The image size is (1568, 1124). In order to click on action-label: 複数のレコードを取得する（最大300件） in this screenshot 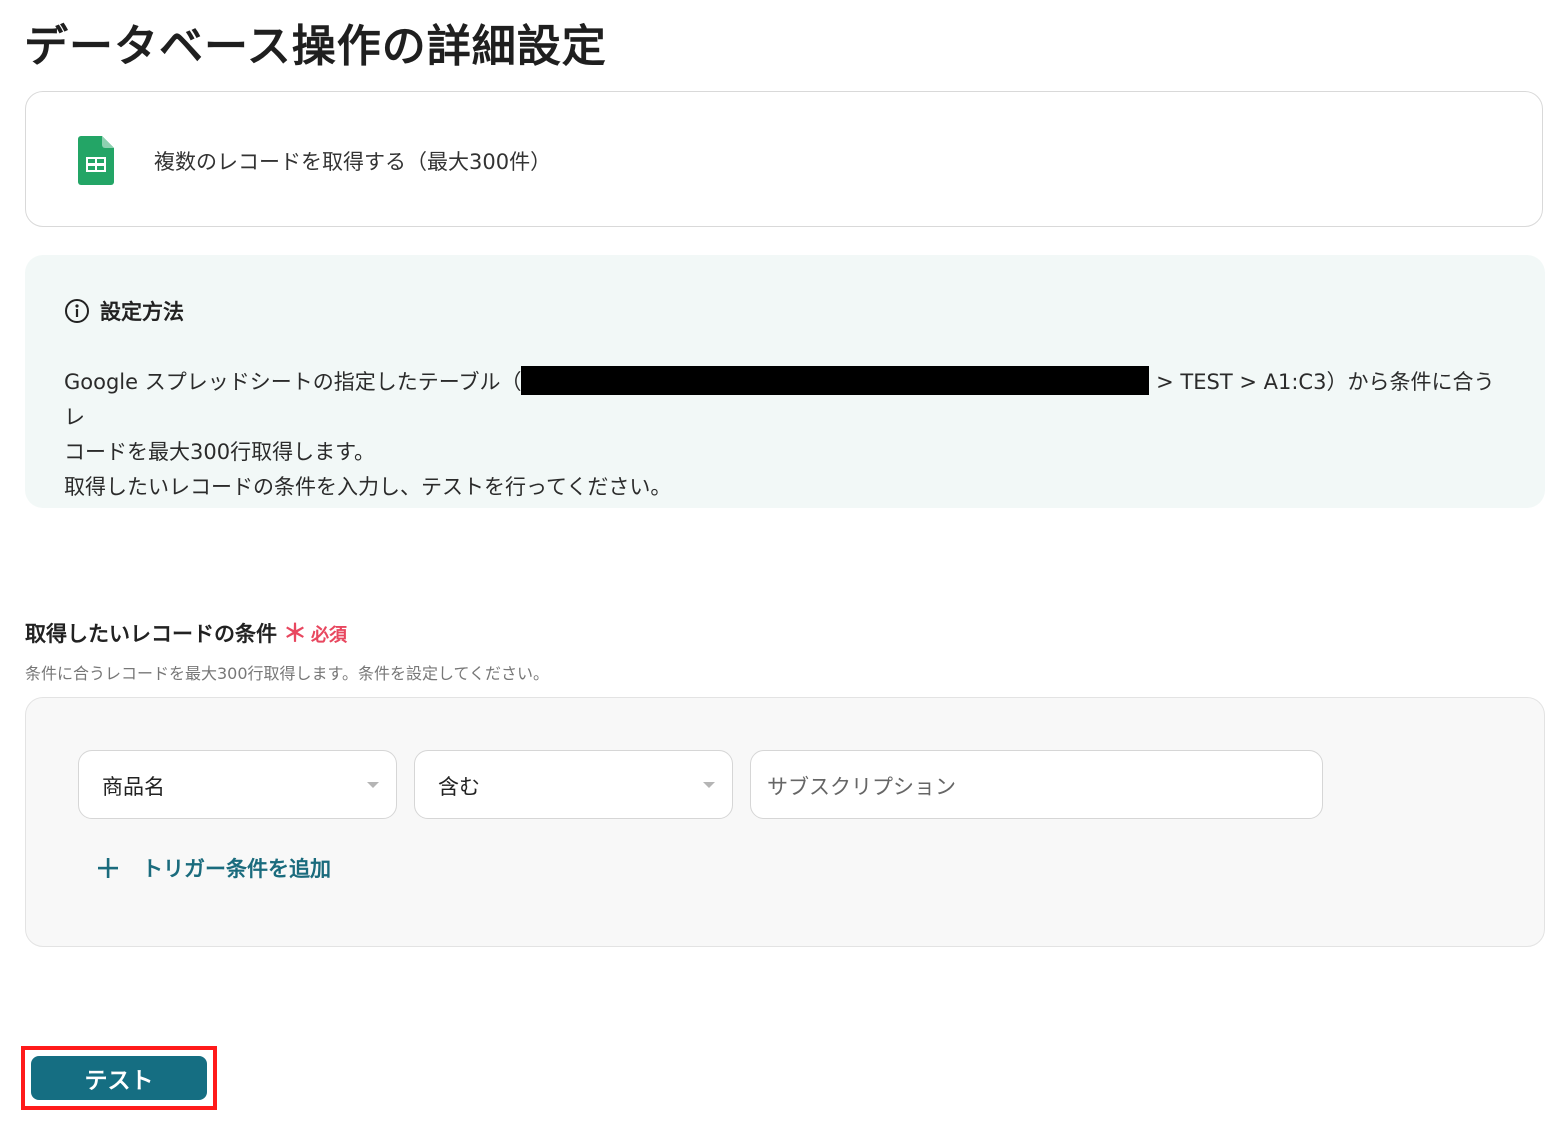, I will do `click(353, 162)`.